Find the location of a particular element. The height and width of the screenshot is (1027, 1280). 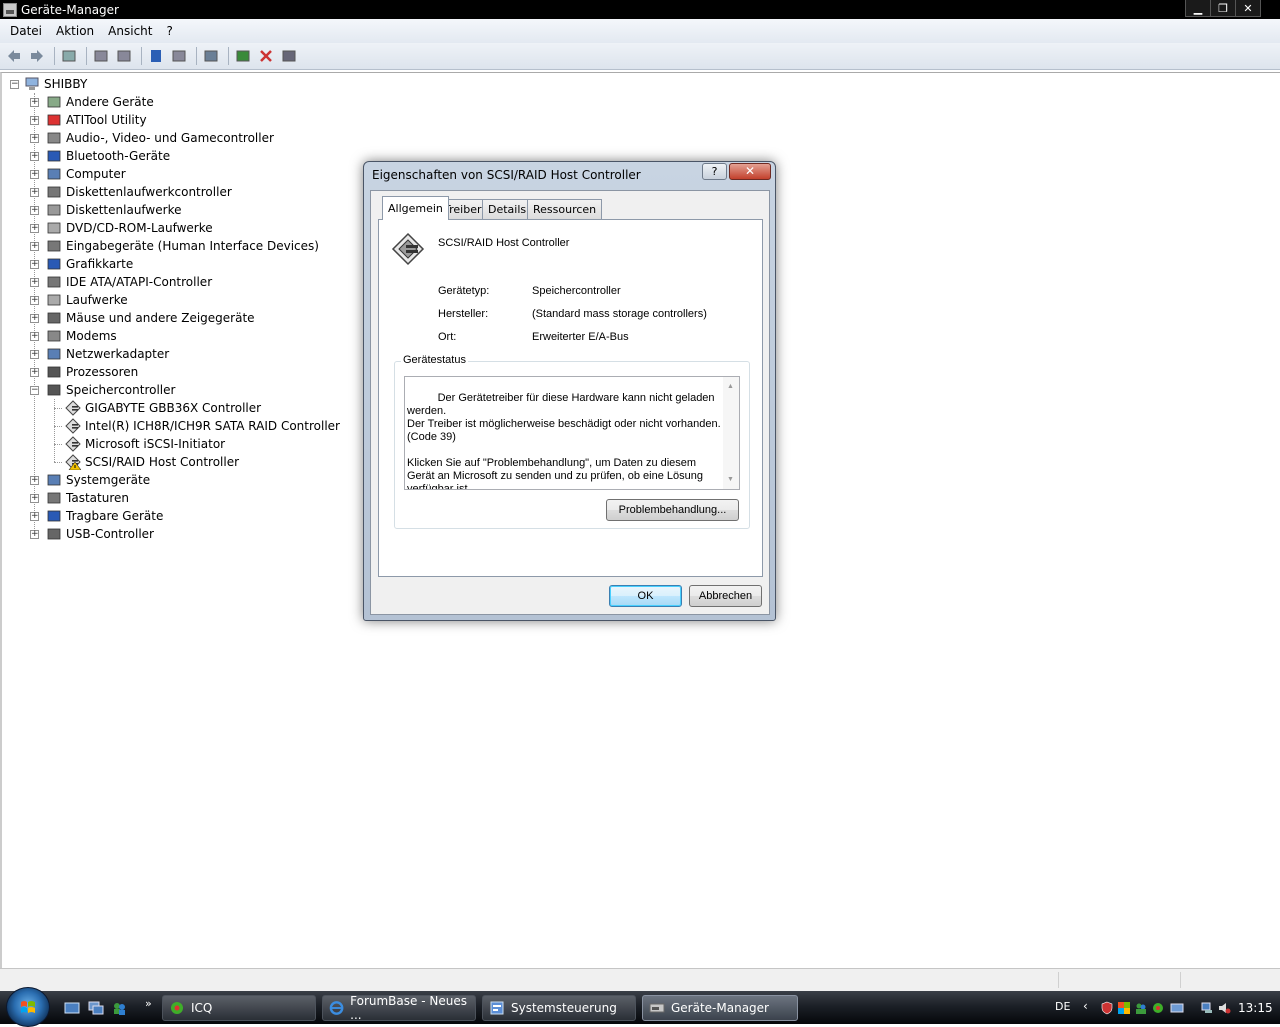

maximize-button: ❐ is located at coordinates (1223, 8).